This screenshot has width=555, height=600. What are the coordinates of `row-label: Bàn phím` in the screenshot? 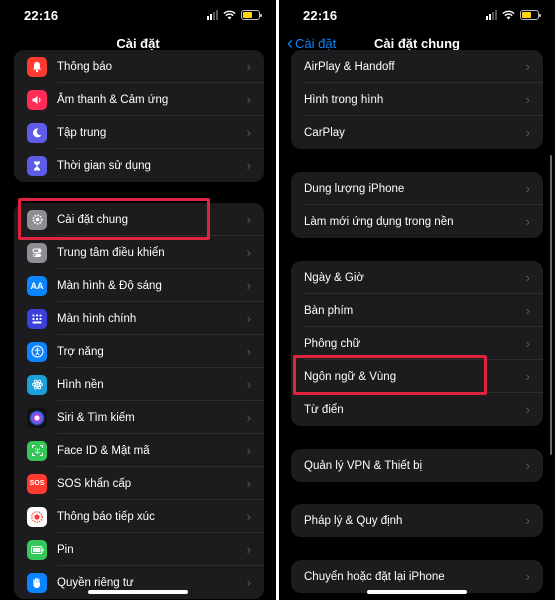 It's located at (329, 310).